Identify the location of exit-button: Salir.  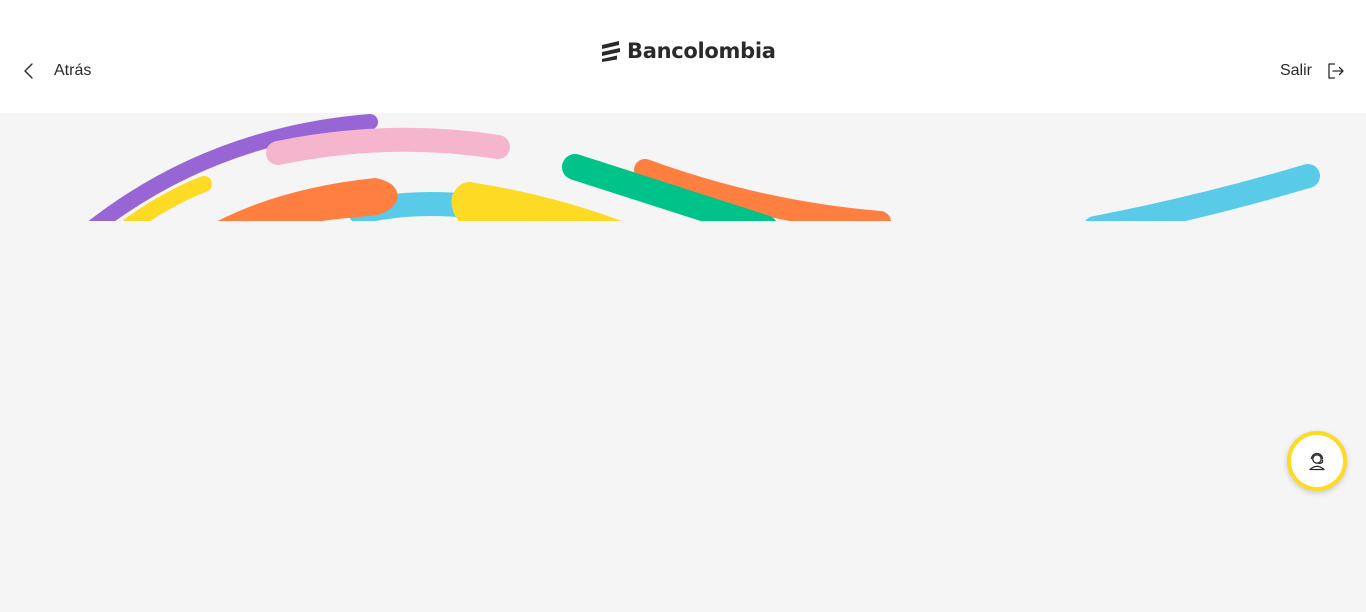
(1313, 71).